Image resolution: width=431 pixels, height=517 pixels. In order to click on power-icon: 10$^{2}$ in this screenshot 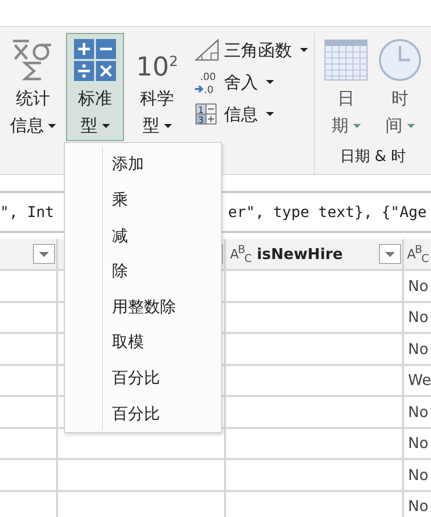, I will do `click(157, 60)`.